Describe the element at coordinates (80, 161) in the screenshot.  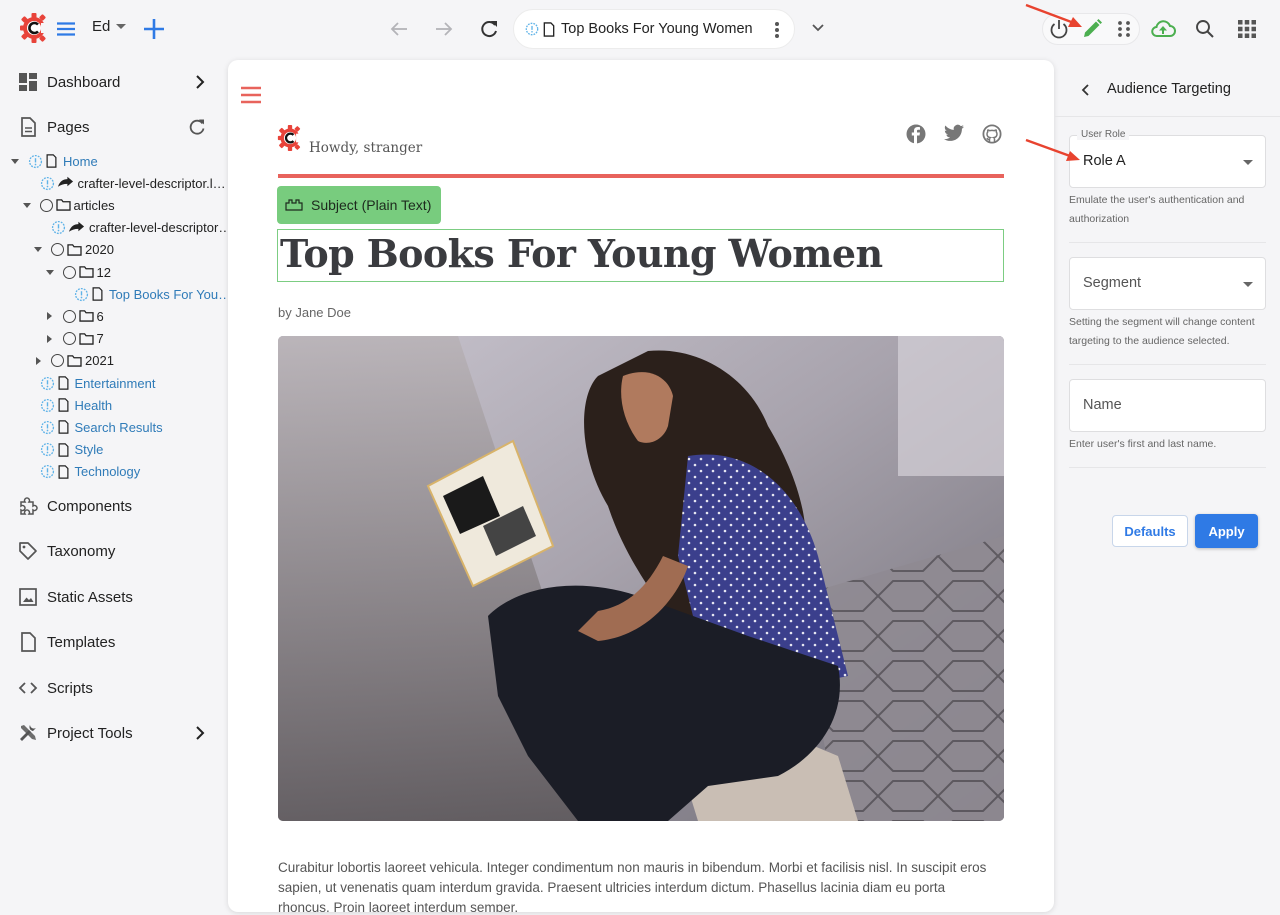
I see `tree-item-label: Home` at that location.